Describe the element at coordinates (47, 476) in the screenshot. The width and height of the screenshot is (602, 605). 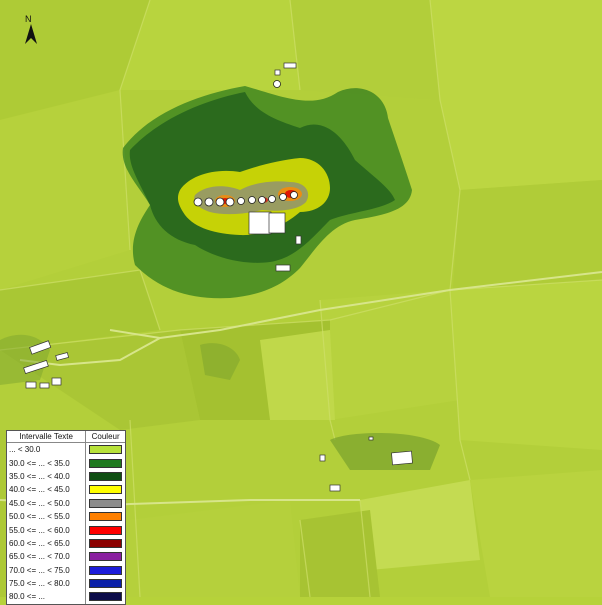
I see `legend-row-label: 35.0 <= ... < 40.0` at that location.